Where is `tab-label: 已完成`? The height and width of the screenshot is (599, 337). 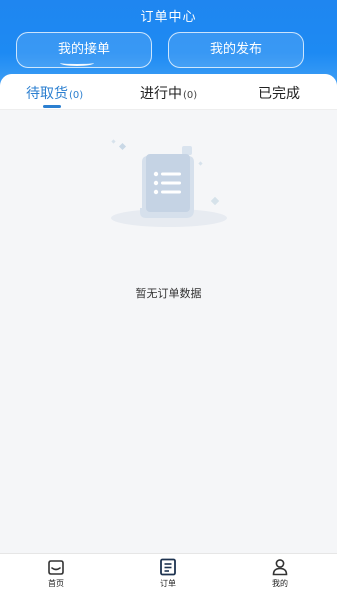
tab-label: 已完成 is located at coordinates (279, 94).